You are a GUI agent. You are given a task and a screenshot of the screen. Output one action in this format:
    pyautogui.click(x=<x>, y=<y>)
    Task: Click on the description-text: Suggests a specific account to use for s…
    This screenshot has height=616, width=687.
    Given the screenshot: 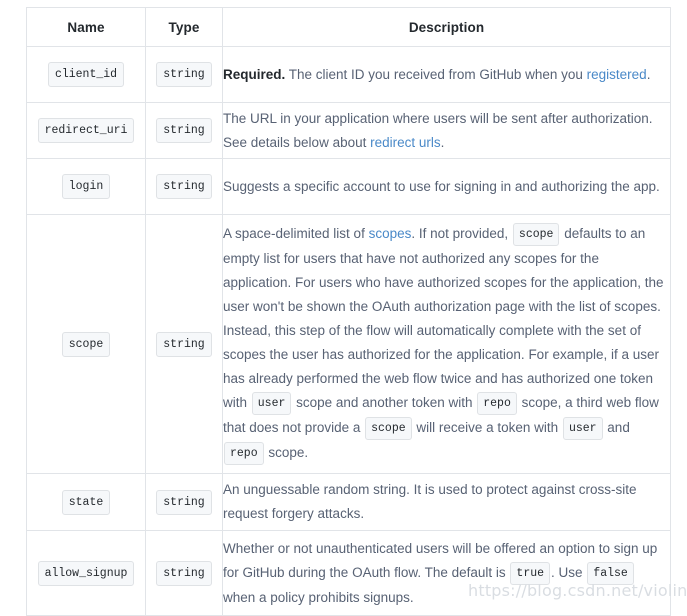 What is the action you would take?
    pyautogui.click(x=441, y=186)
    